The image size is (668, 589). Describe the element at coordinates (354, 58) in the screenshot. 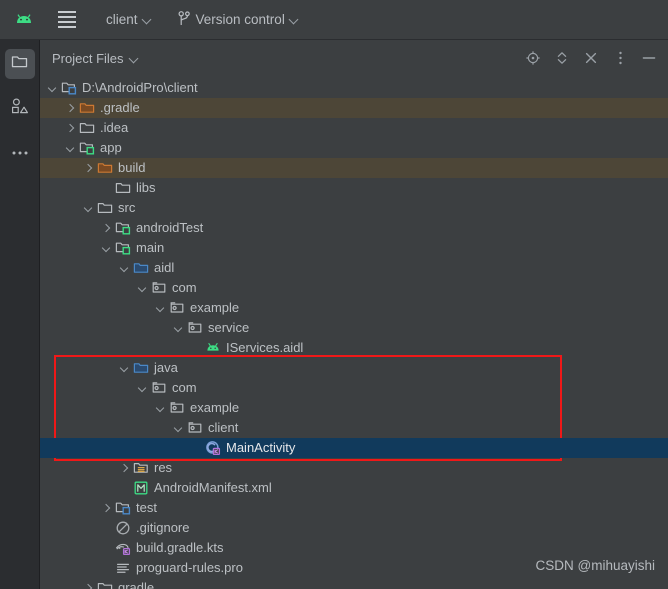

I see `project-panel-header: Project Files` at that location.